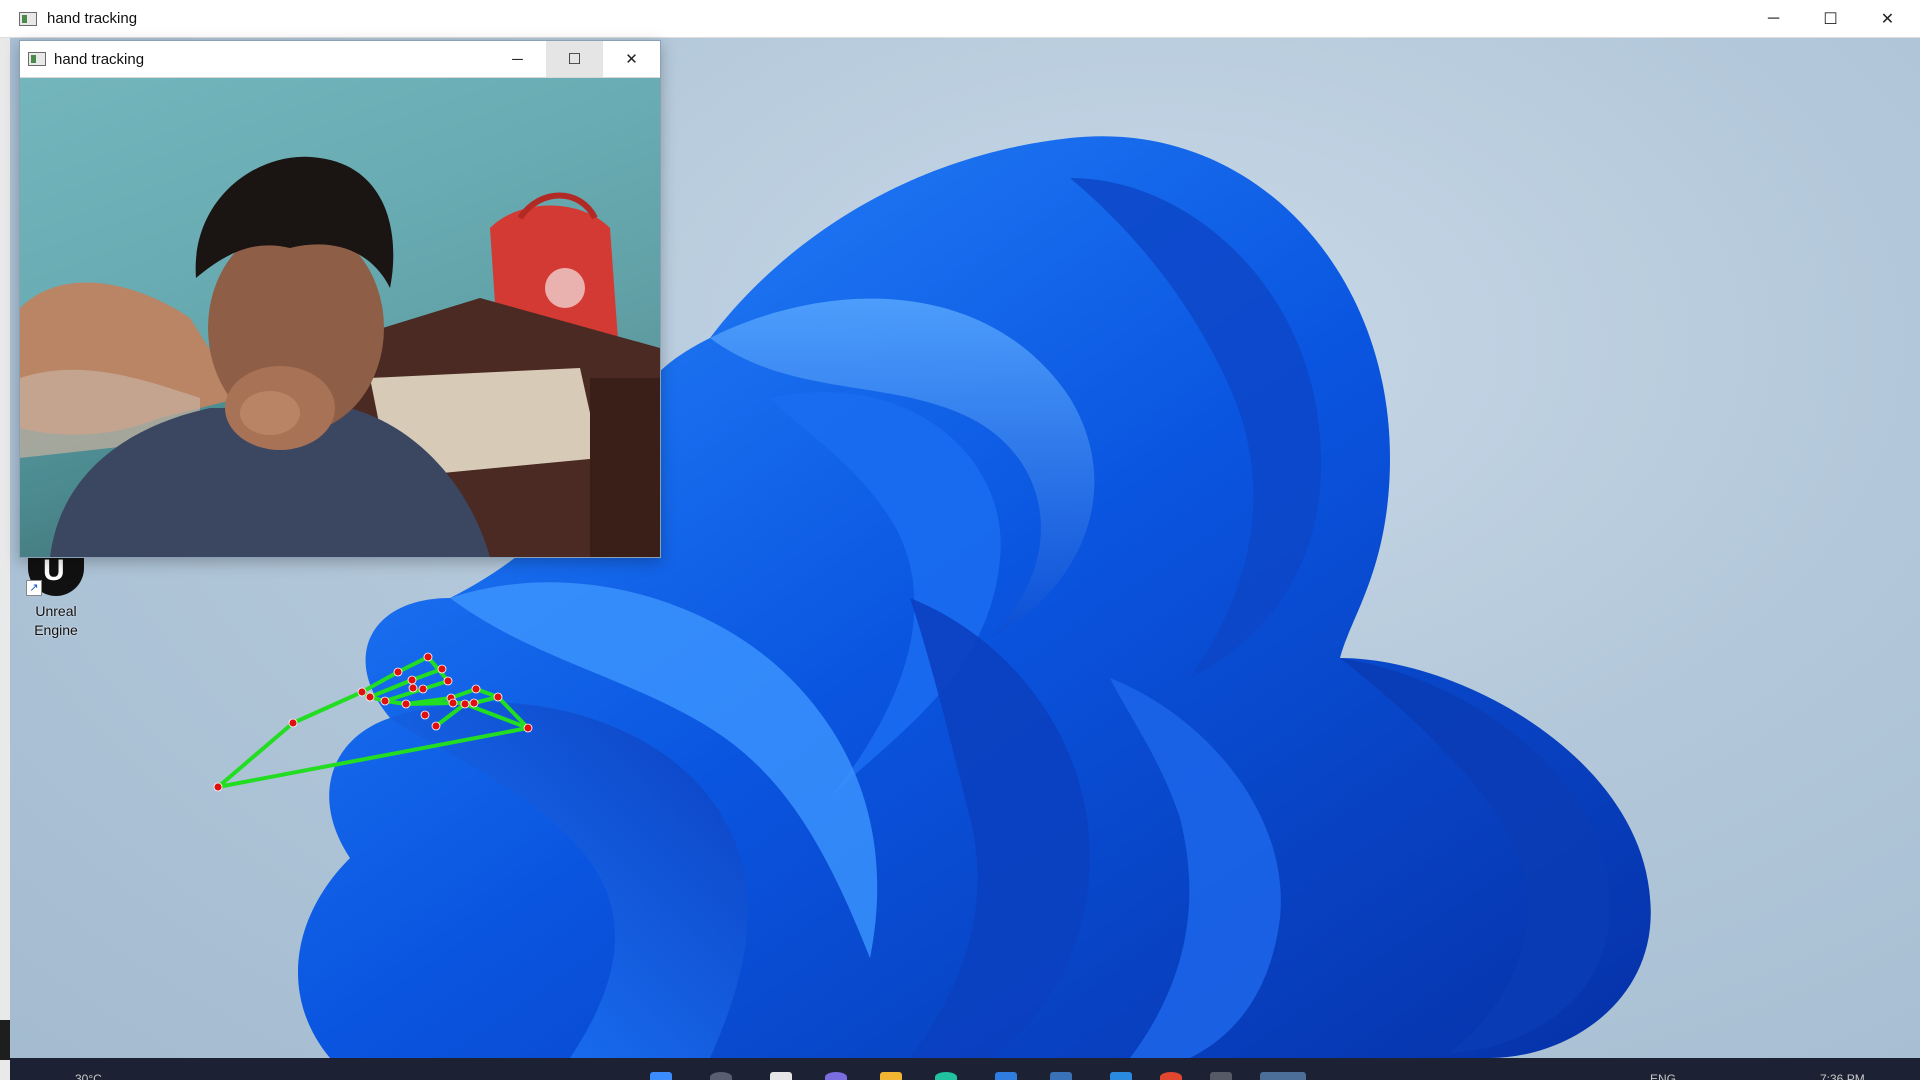 This screenshot has height=1080, width=1920. What do you see at coordinates (1842, 1076) in the screenshot?
I see `clock: 7:36 PM` at bounding box center [1842, 1076].